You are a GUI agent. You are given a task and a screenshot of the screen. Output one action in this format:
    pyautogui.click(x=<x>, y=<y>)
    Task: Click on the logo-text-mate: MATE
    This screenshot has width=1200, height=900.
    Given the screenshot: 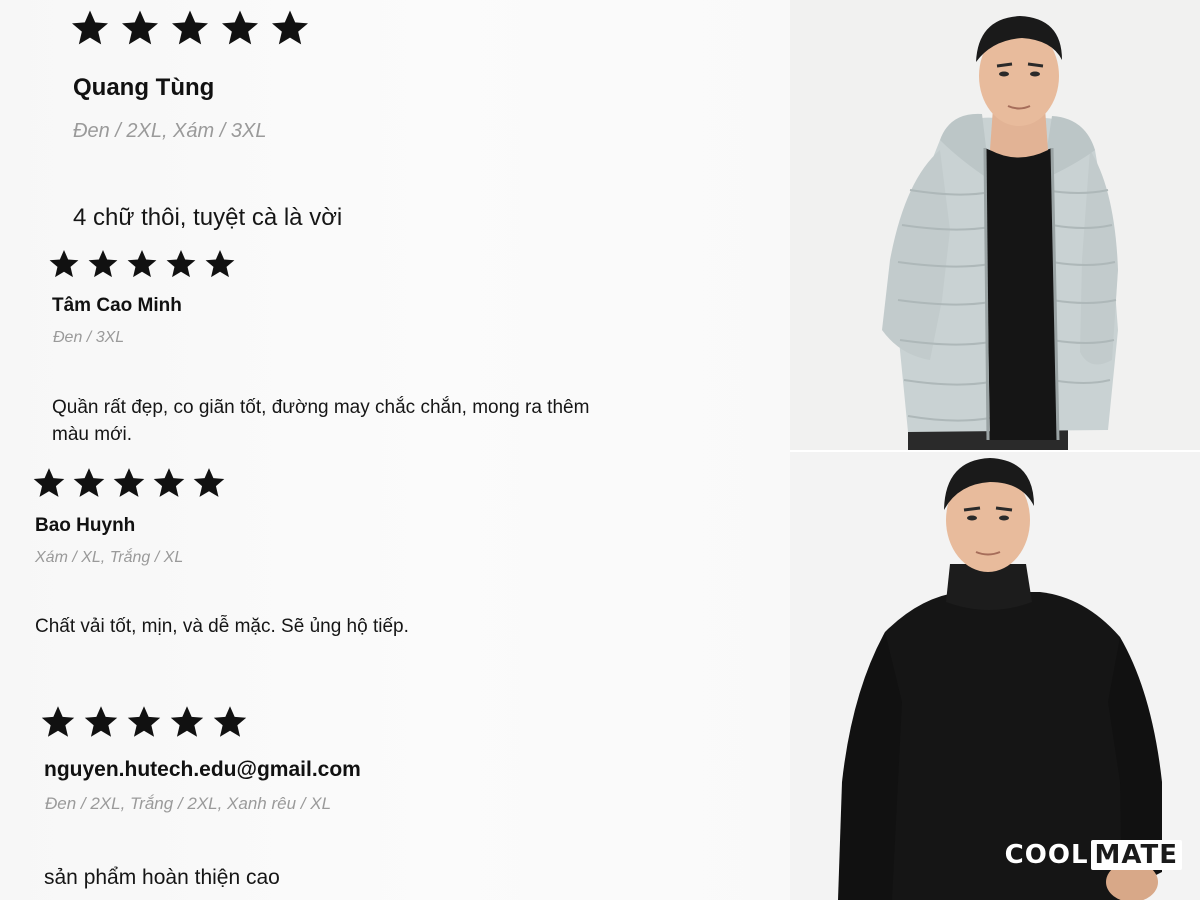 What is the action you would take?
    pyautogui.click(x=1136, y=855)
    